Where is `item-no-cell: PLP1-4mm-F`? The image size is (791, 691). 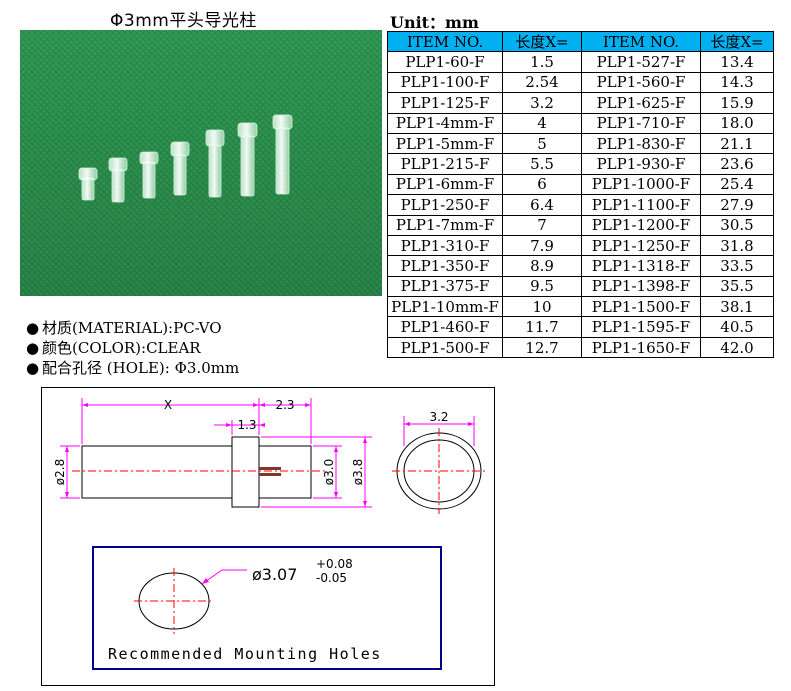 item-no-cell: PLP1-4mm-F is located at coordinates (445, 123).